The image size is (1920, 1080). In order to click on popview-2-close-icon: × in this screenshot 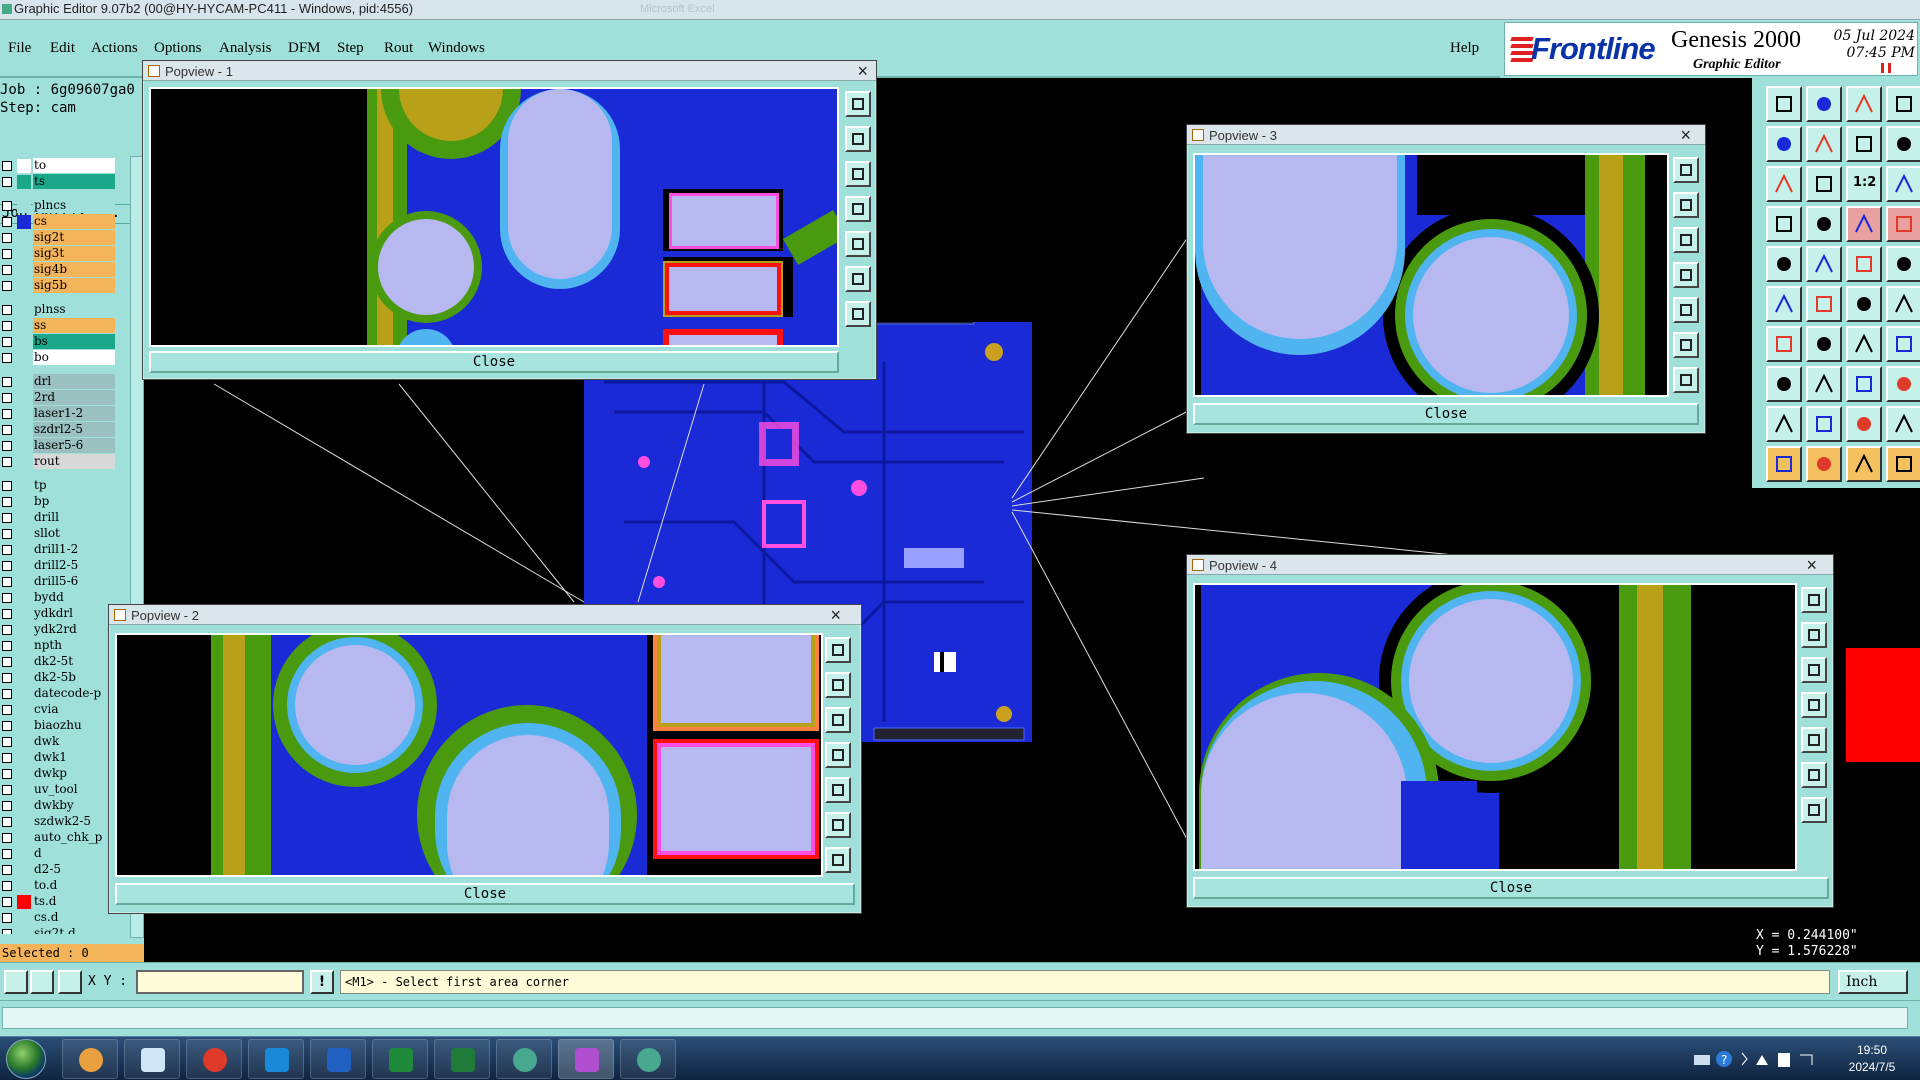, I will do `click(835, 615)`.